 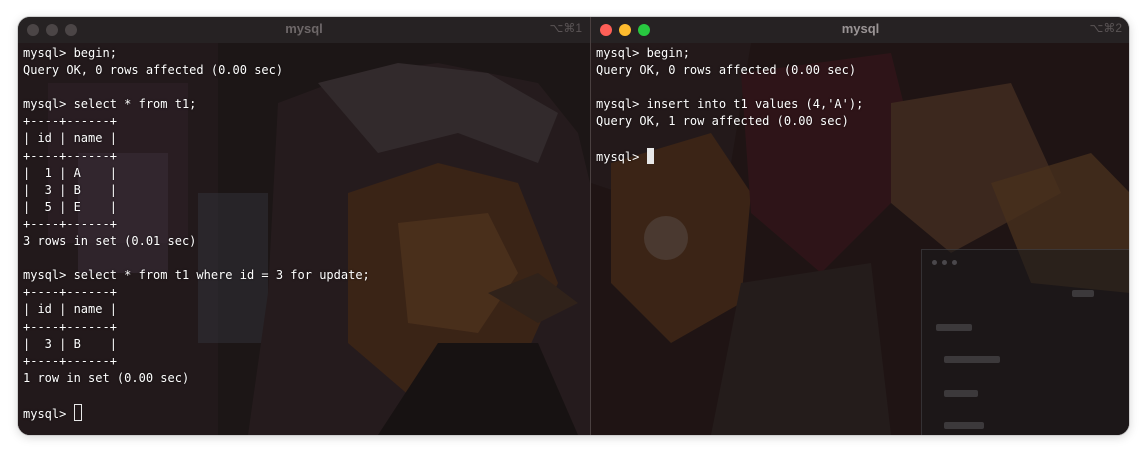 What do you see at coordinates (565, 28) in the screenshot?
I see `left-pane-shortcut: ⌥⌘1` at bounding box center [565, 28].